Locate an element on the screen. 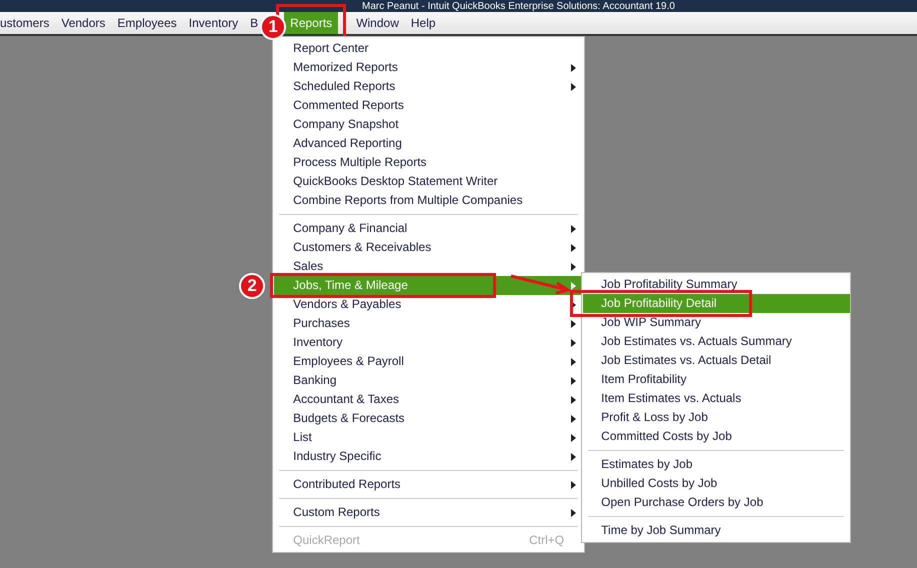 This screenshot has width=917, height=568. submenu-item: Job WIP Summary is located at coordinates (716, 322).